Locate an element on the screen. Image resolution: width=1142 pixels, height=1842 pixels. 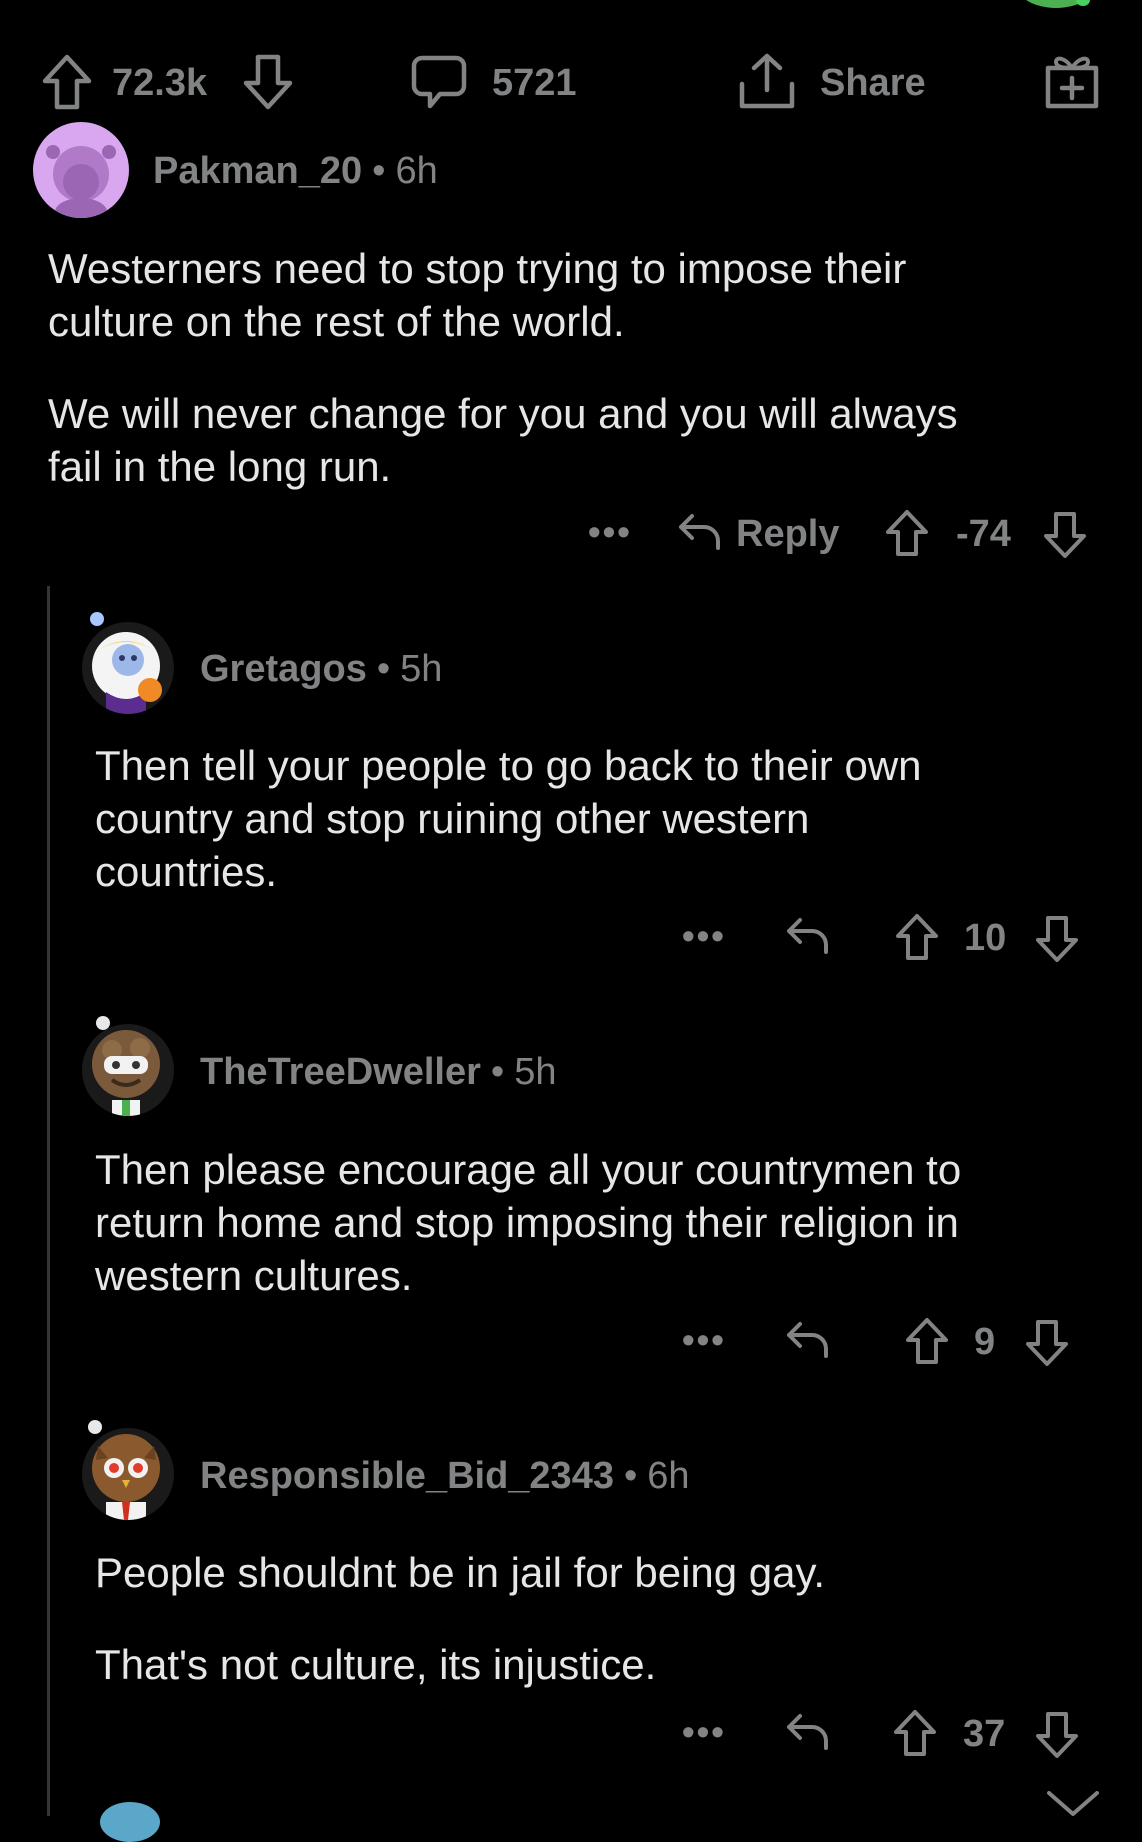
comment-icon is located at coordinates (439, 83).